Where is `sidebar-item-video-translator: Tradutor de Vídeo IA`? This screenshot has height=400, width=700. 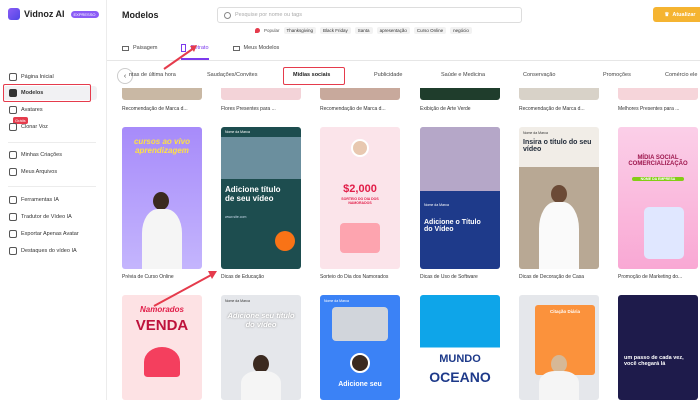 sidebar-item-video-translator: Tradutor de Vídeo IA is located at coordinates (50, 217).